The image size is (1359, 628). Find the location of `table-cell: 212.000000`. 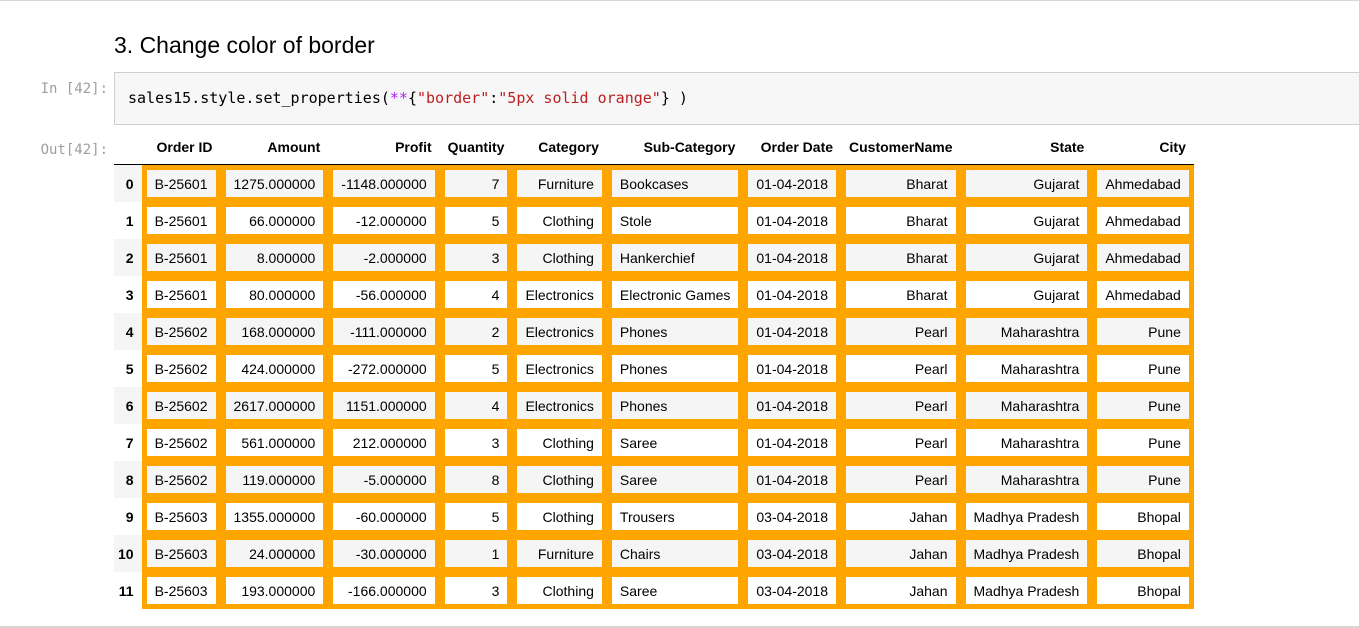

table-cell: 212.000000 is located at coordinates (384, 442).